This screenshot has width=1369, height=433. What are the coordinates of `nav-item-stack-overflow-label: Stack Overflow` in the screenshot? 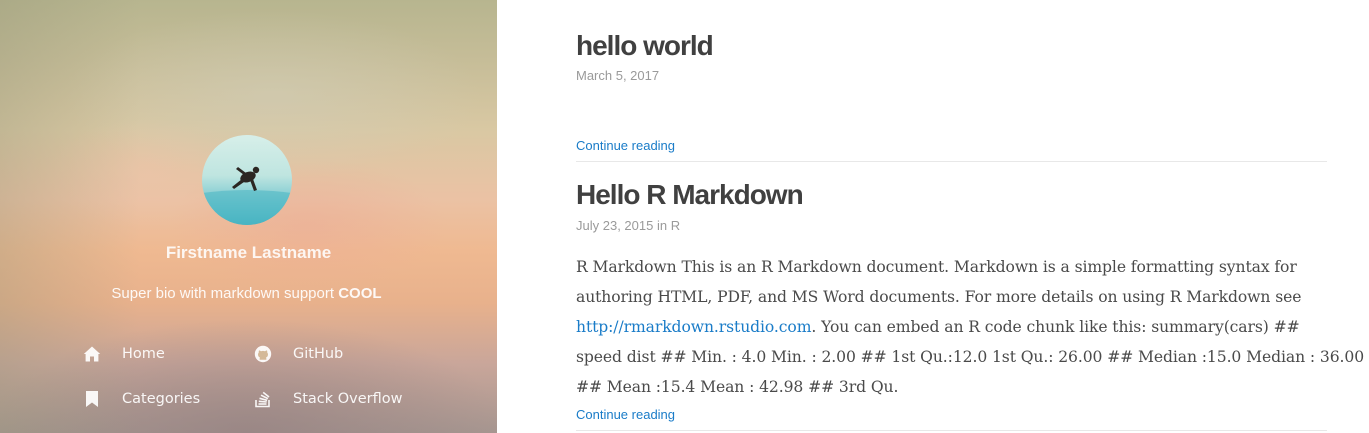 It's located at (348, 399).